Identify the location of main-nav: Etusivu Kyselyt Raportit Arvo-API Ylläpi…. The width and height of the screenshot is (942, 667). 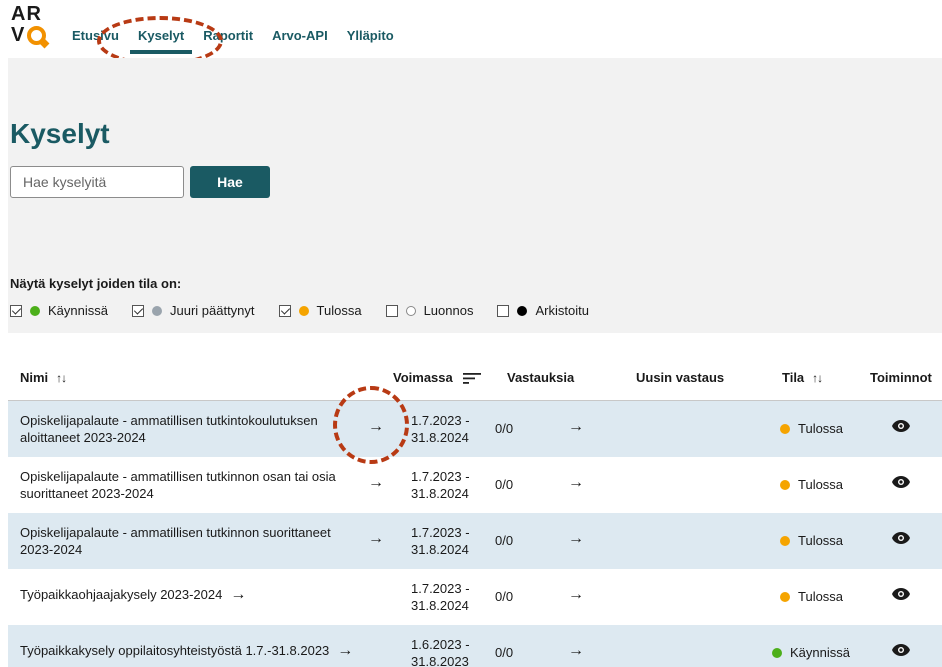
(242, 41).